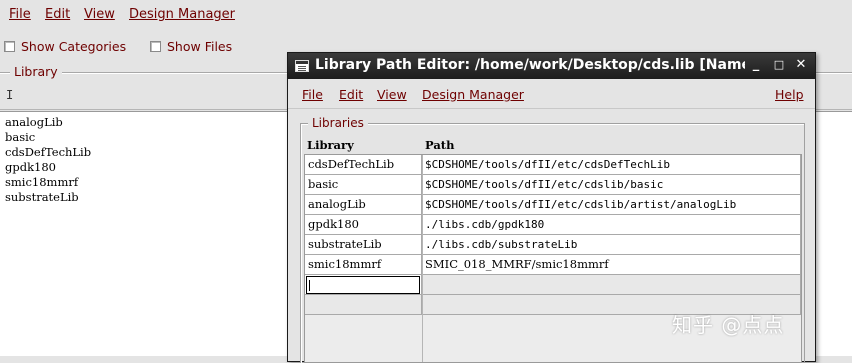  What do you see at coordinates (182, 14) in the screenshot?
I see `menu-design-manager: Design Manager` at bounding box center [182, 14].